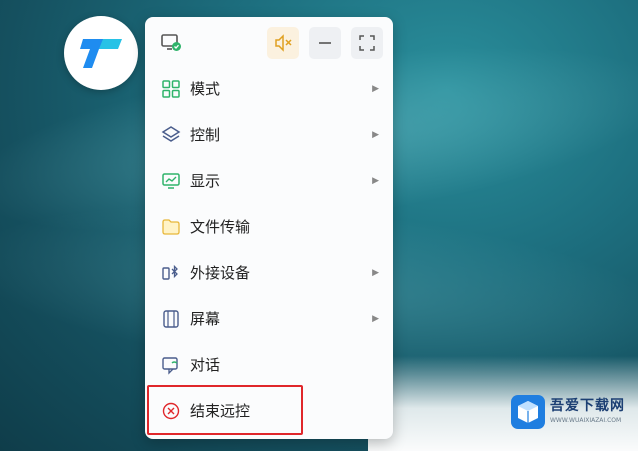  I want to click on menu-item-label: 对话, so click(205, 365).